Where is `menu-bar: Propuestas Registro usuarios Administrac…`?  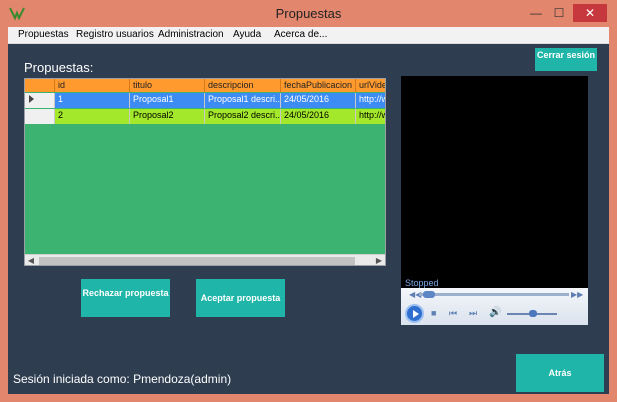 menu-bar: Propuestas Registro usuarios Administrac… is located at coordinates (308, 35).